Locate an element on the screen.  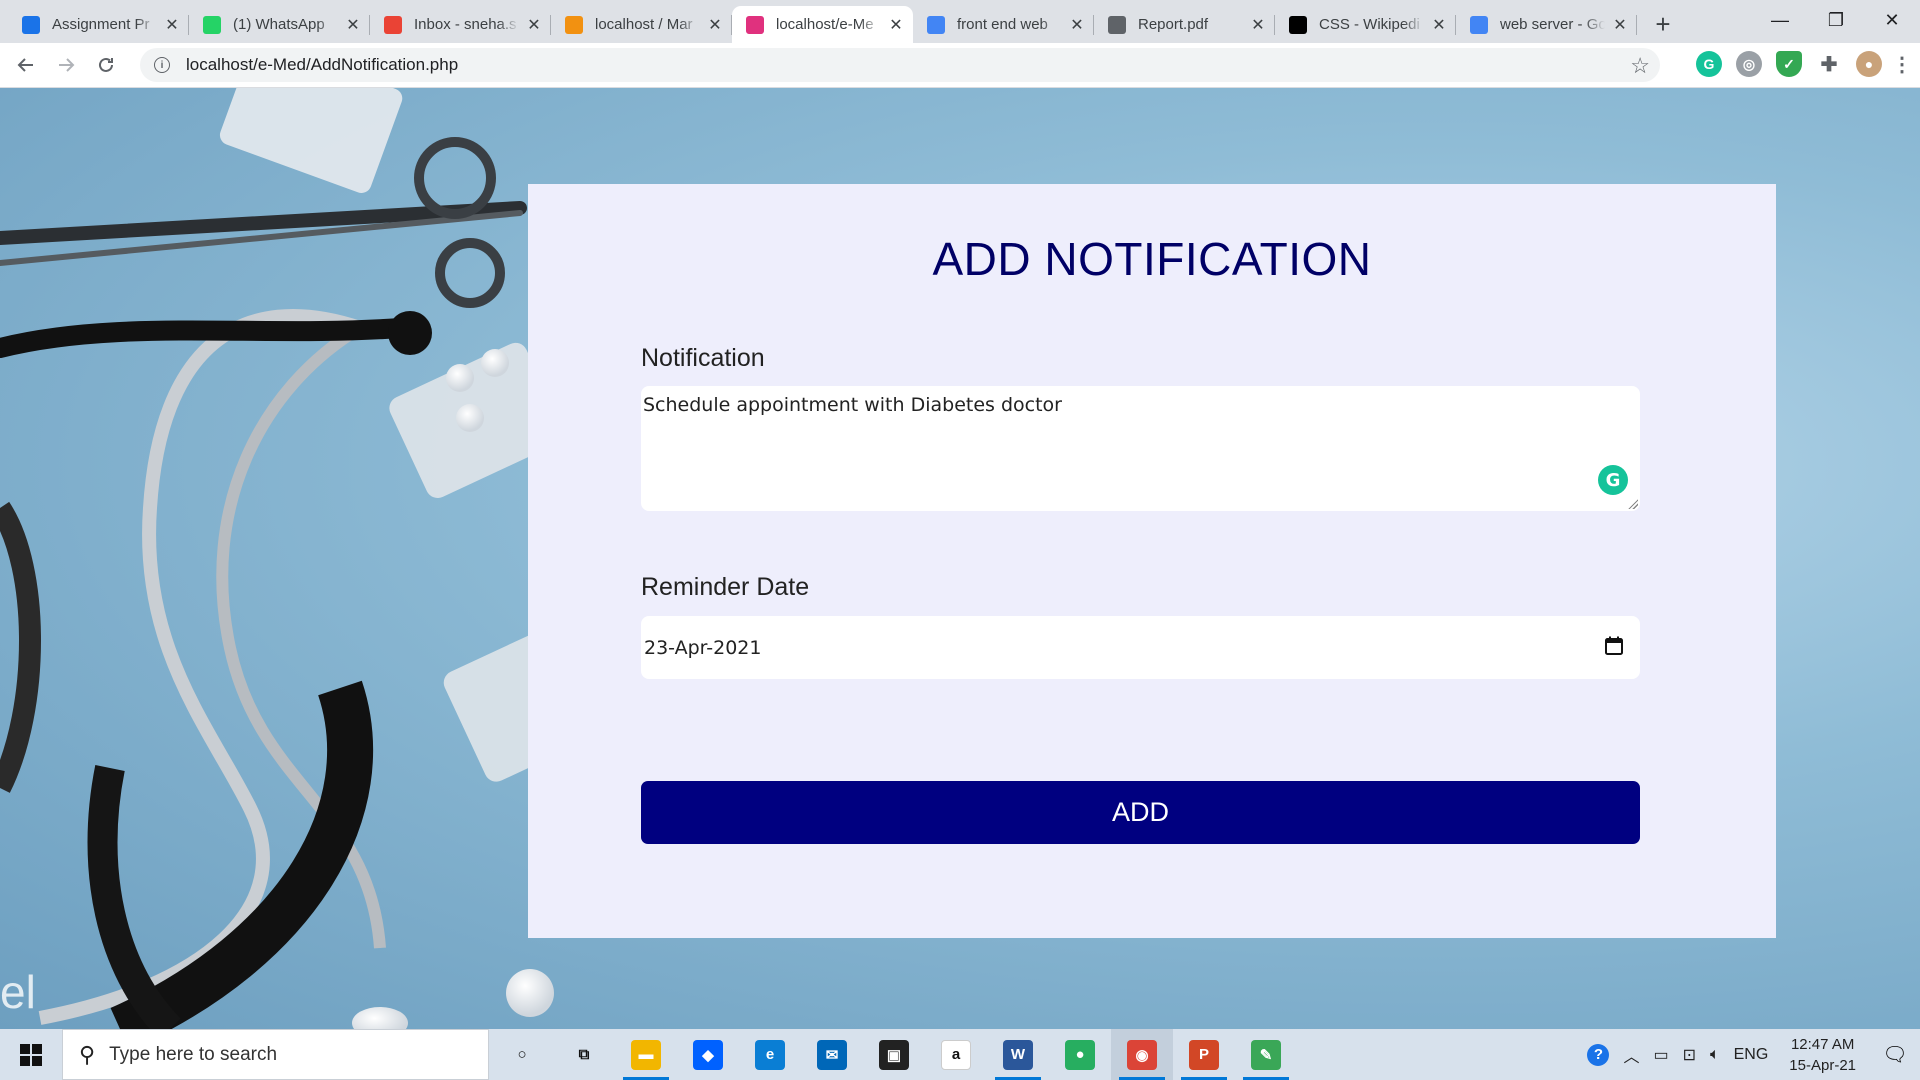
browser-tab: web server - Go ✕ is located at coordinates (1546, 24).